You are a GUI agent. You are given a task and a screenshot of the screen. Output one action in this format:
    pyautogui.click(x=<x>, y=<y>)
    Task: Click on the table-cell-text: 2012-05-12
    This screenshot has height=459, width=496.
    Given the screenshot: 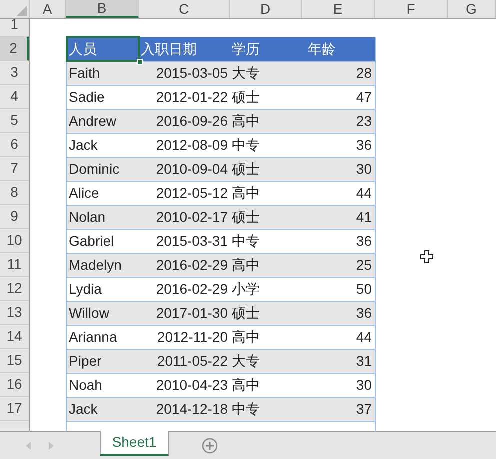 What is the action you would take?
    pyautogui.click(x=192, y=193)
    